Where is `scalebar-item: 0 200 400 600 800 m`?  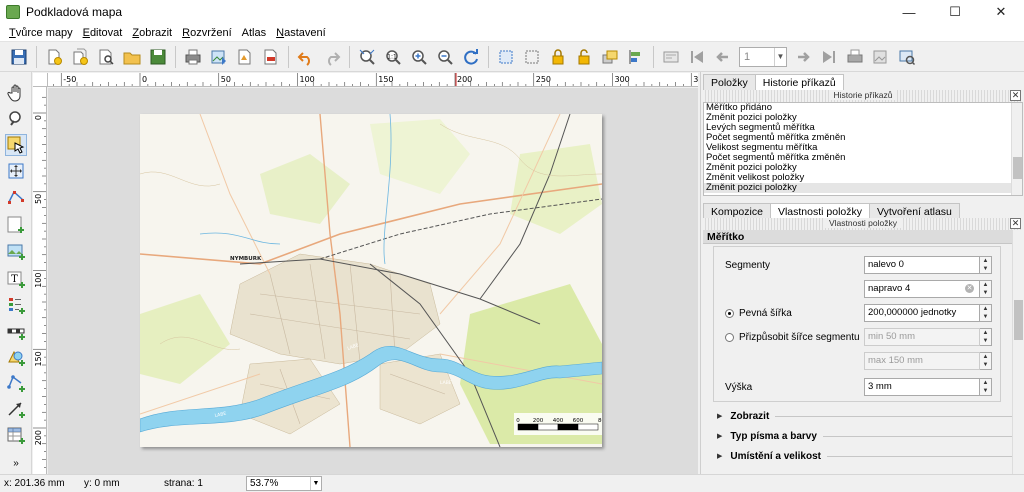
scalebar-item: 0 200 400 600 800 m is located at coordinates (558, 424).